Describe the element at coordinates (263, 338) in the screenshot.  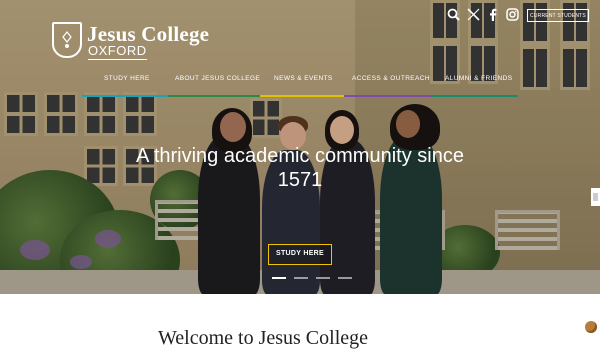
I see `welcome-heading: Welcome to Jesus College` at that location.